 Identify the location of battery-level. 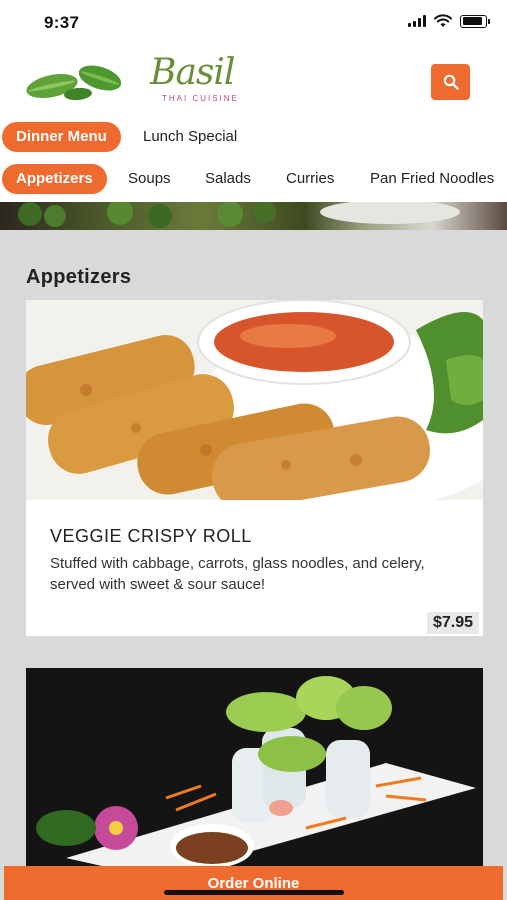
(472, 21).